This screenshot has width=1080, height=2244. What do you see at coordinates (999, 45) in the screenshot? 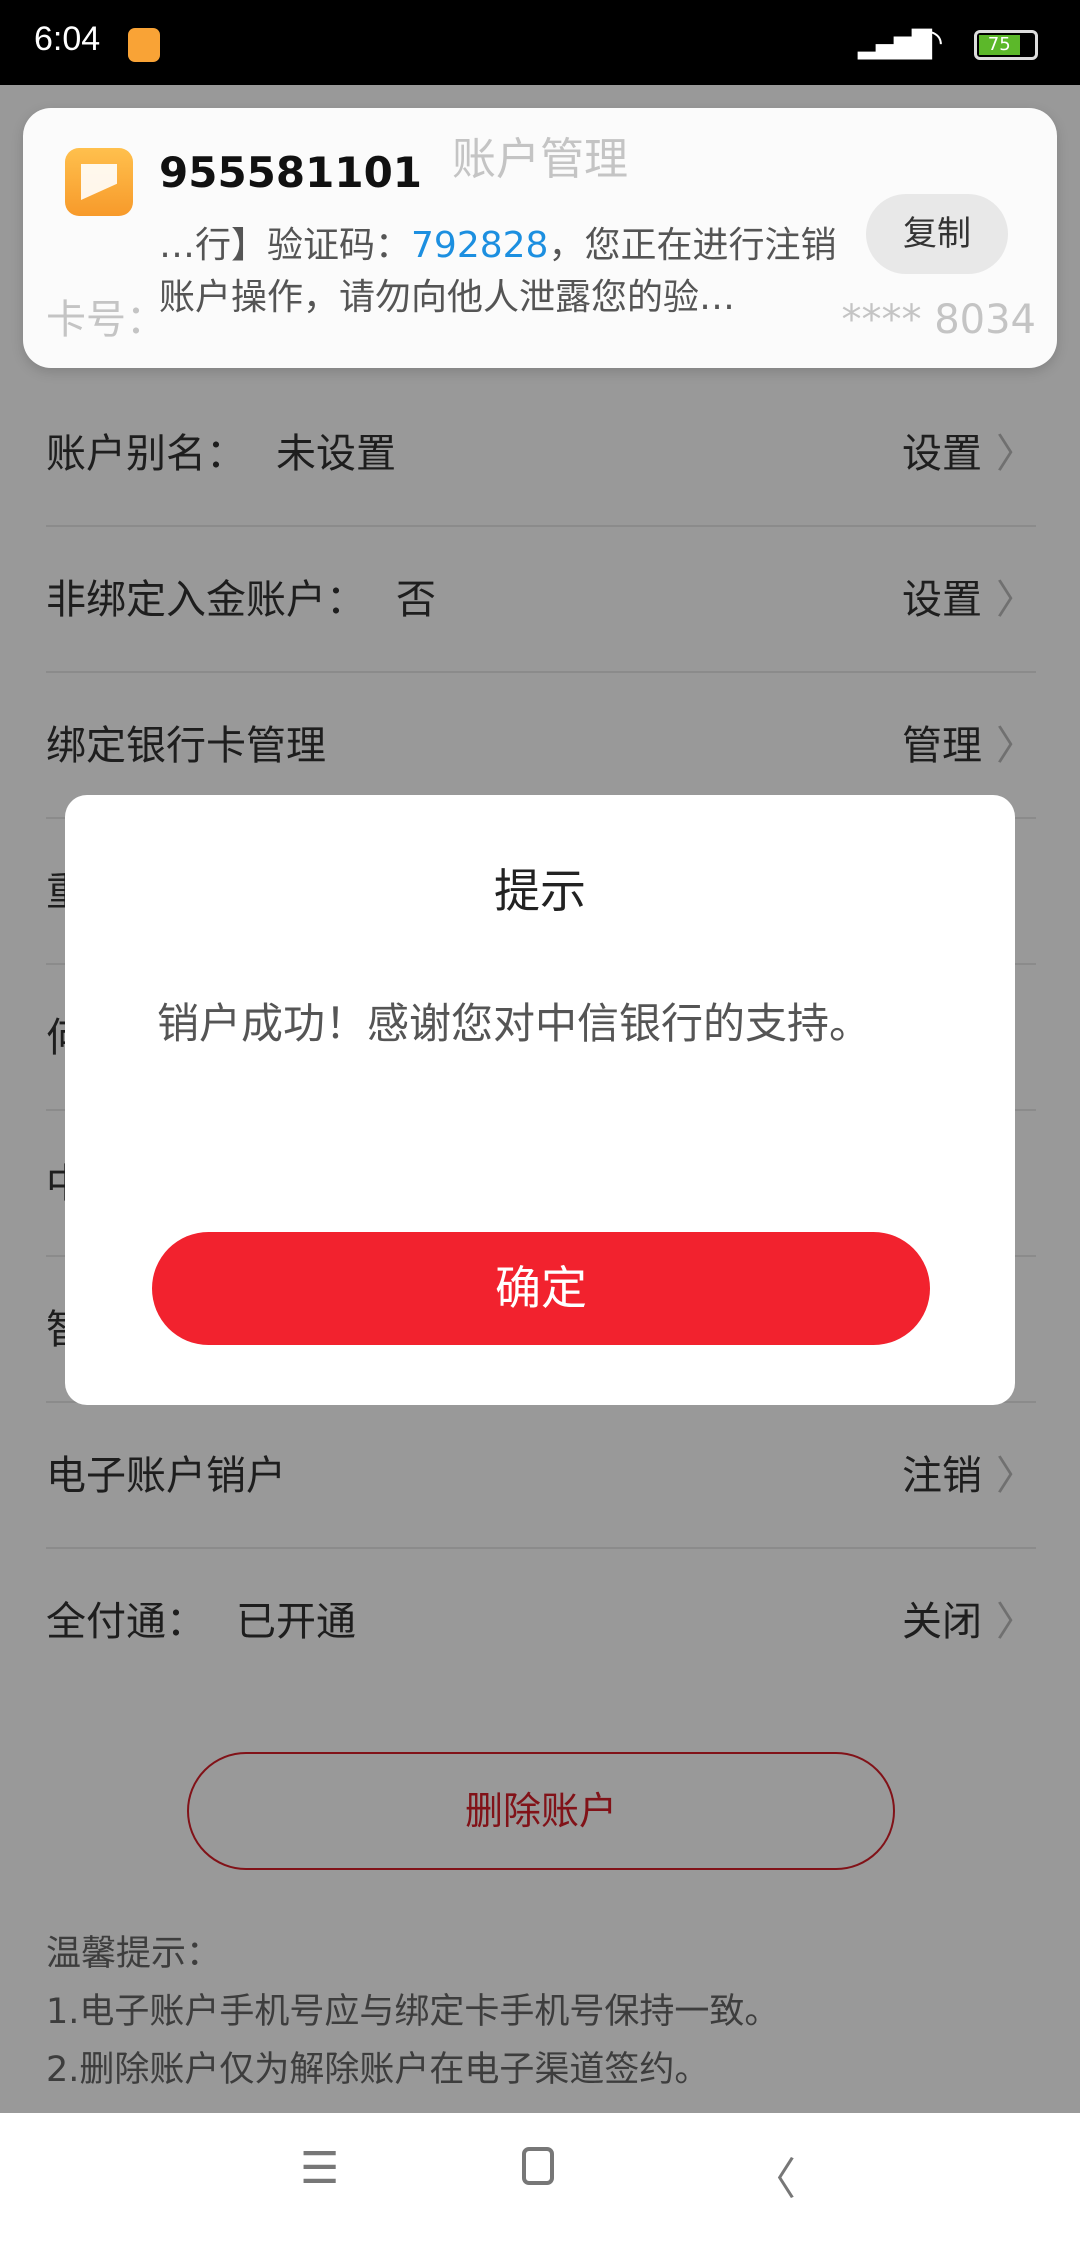
I see `battery-level: 75` at bounding box center [999, 45].